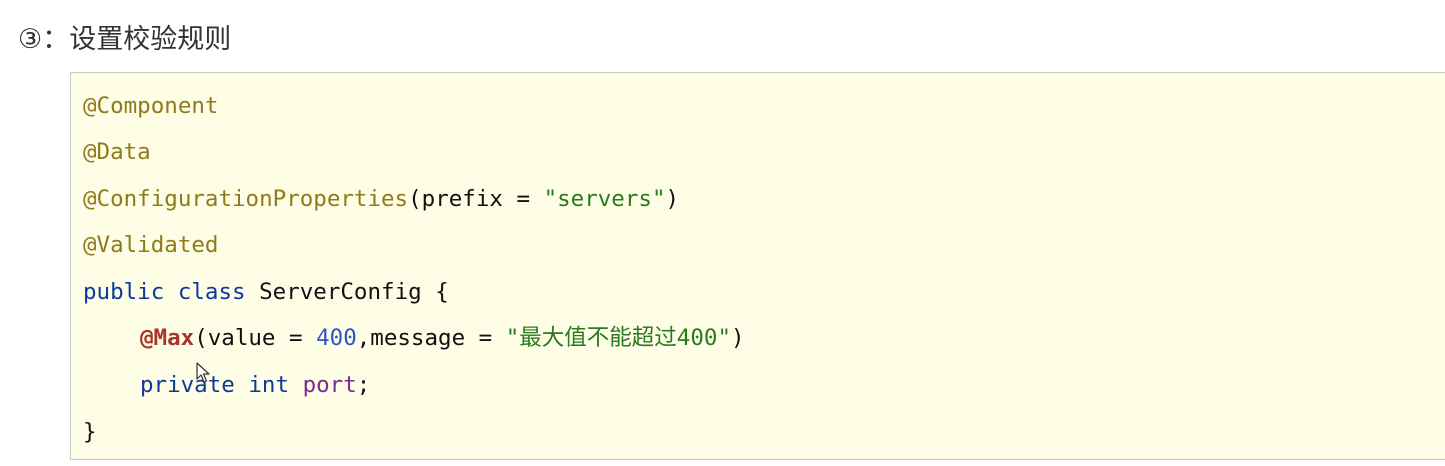 The width and height of the screenshot is (1445, 466). Describe the element at coordinates (363, 385) in the screenshot. I see `semicolon: ;` at that location.